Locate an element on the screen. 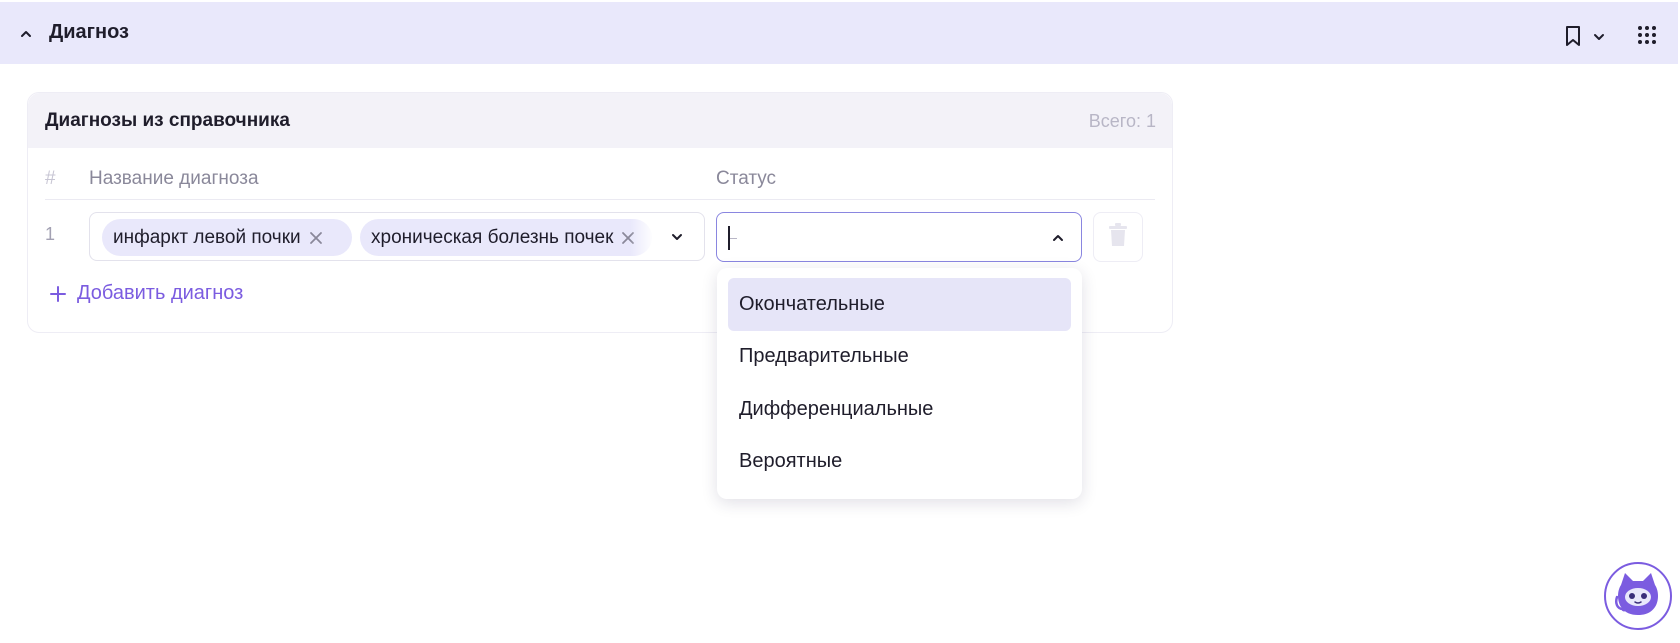  status-option-final: Окончательные is located at coordinates (899, 304).